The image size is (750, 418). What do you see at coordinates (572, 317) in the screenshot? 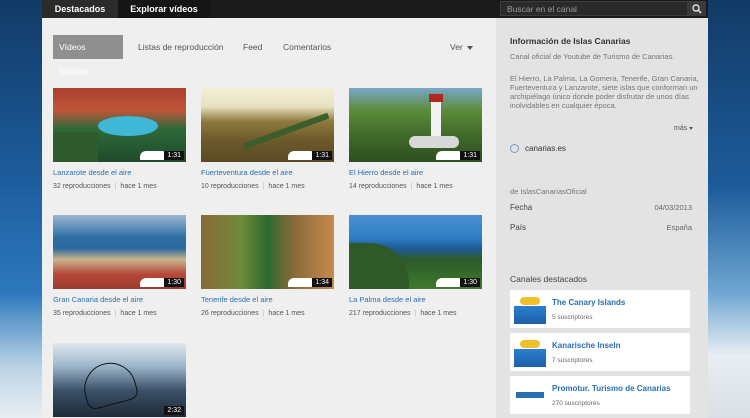
I see `channel-subscribers: 5 suscriptores` at bounding box center [572, 317].